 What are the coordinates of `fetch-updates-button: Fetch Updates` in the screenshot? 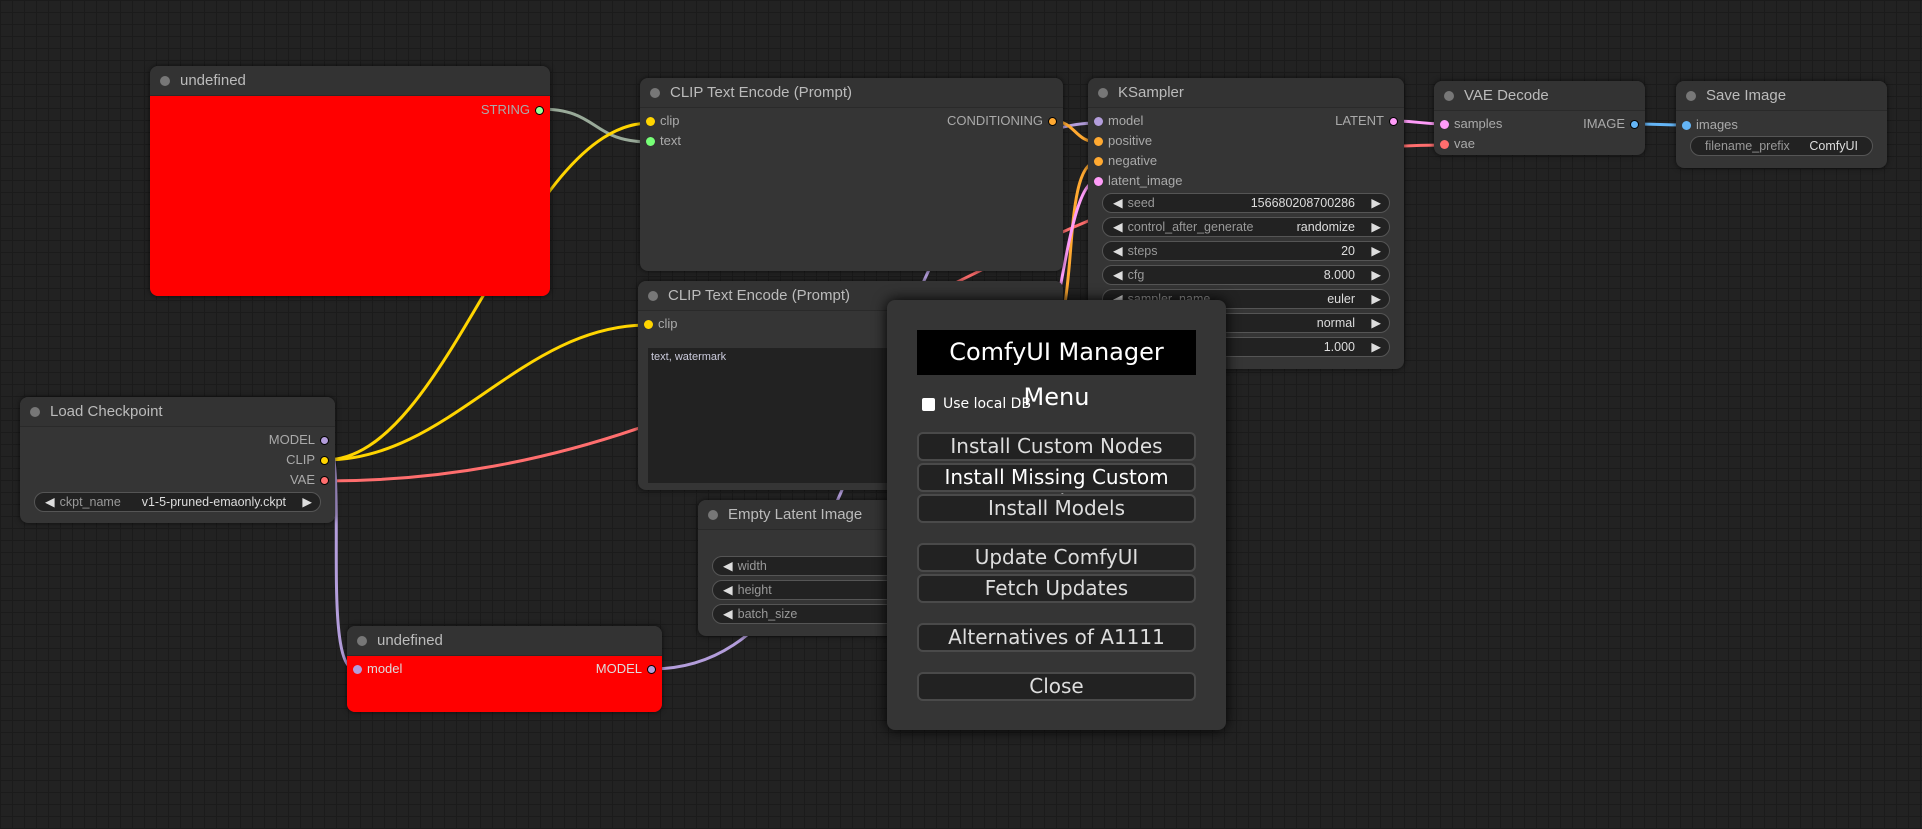 It's located at (1056, 588).